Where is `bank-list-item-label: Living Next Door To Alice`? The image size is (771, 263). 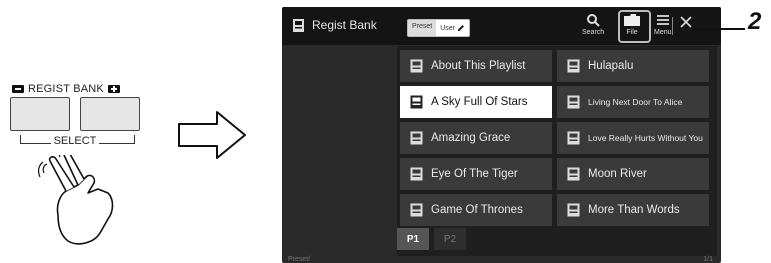 bank-list-item-label: Living Next Door To Alice is located at coordinates (635, 102).